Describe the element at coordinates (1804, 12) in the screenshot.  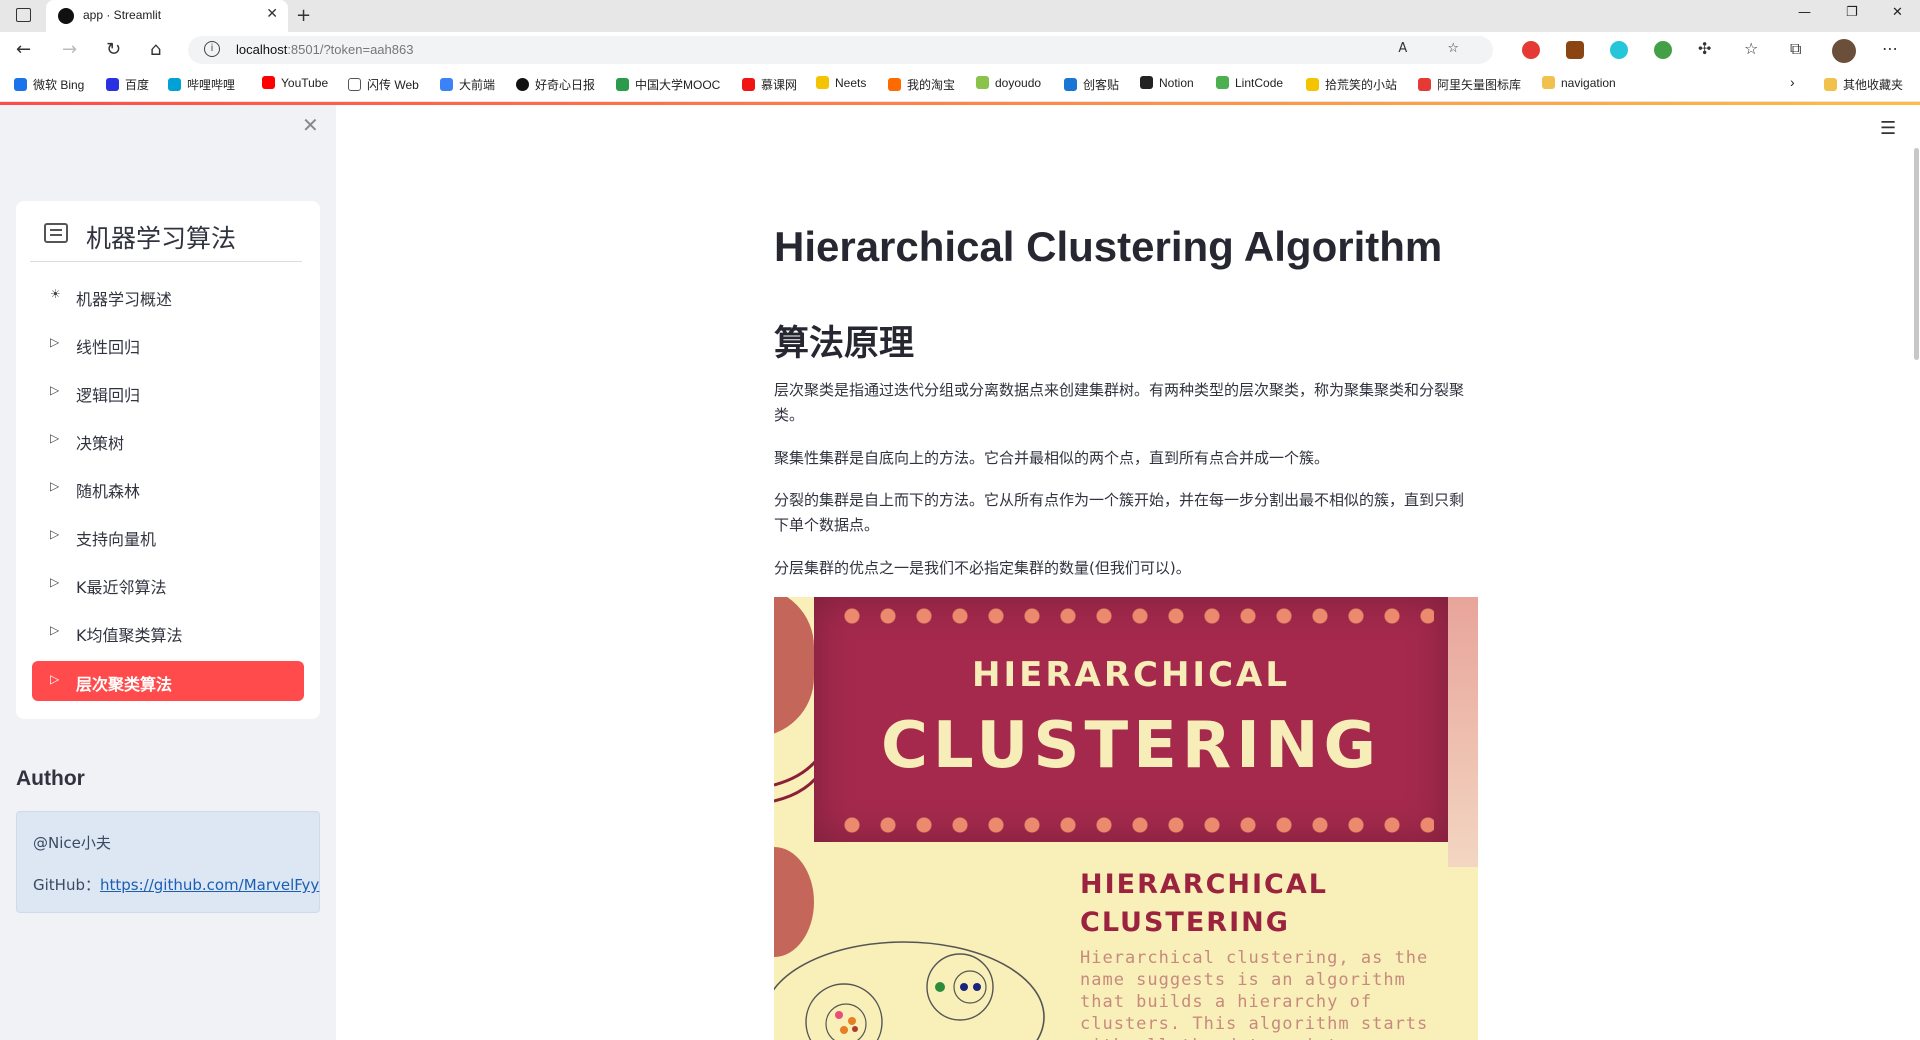
I see `minimize-icon: —` at that location.